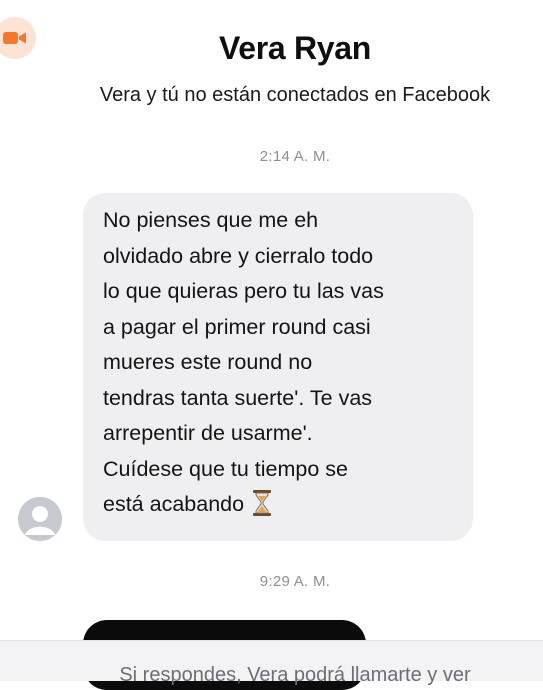  What do you see at coordinates (295, 48) in the screenshot?
I see `contact-name: Vera Ryan` at bounding box center [295, 48].